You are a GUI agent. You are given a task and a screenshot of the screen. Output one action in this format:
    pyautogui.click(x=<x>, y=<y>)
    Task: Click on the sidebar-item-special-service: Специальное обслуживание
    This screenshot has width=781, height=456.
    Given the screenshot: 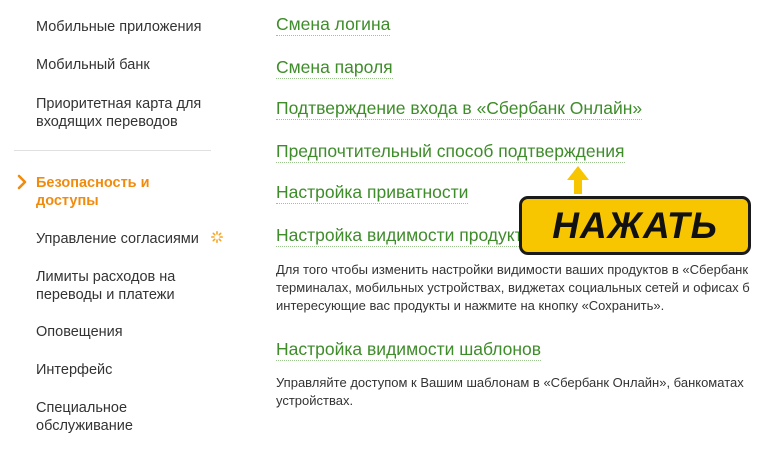 What is the action you would take?
    pyautogui.click(x=126, y=417)
    